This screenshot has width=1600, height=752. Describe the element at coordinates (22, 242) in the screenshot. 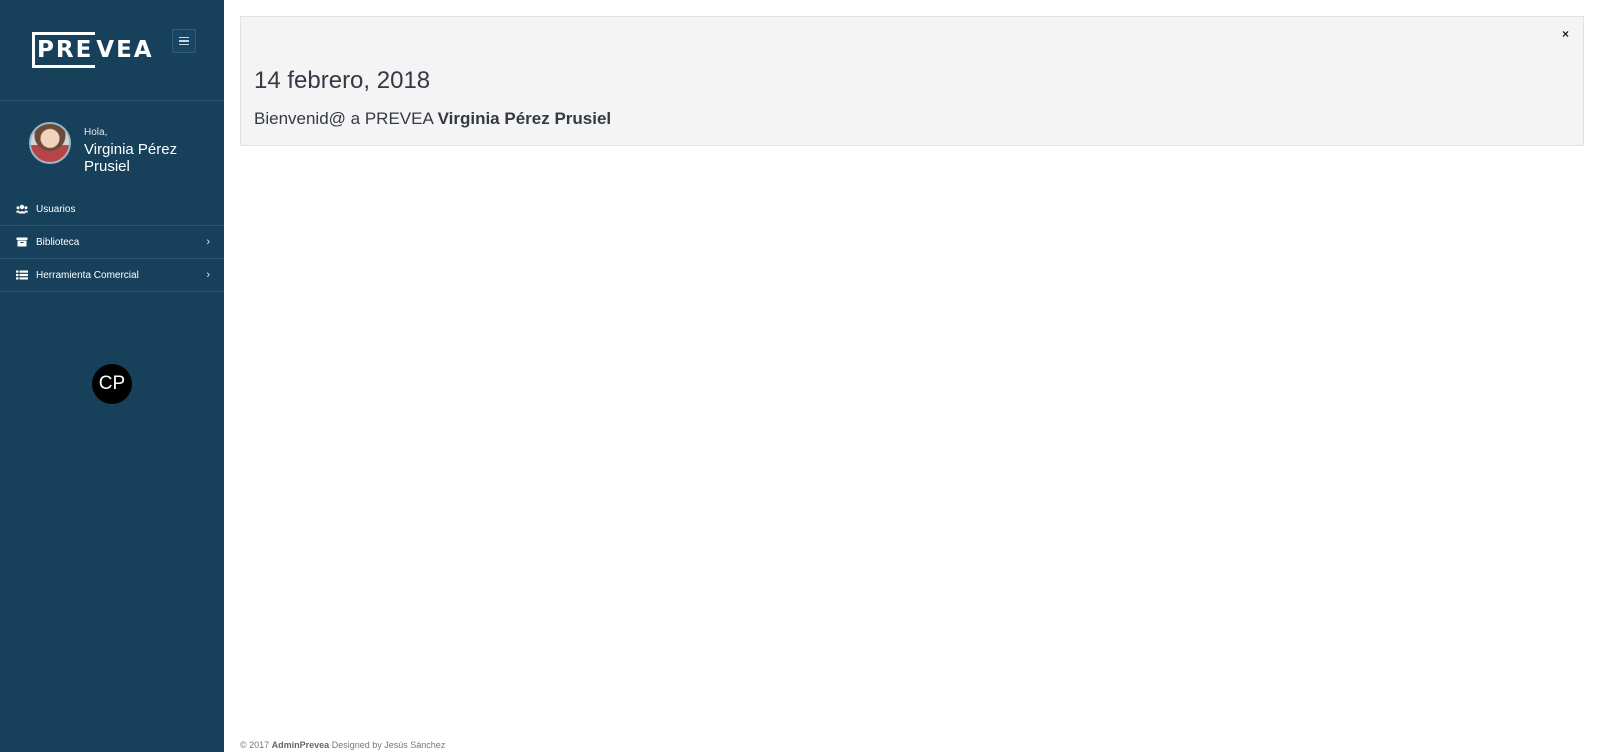

I see `archive-icon` at that location.